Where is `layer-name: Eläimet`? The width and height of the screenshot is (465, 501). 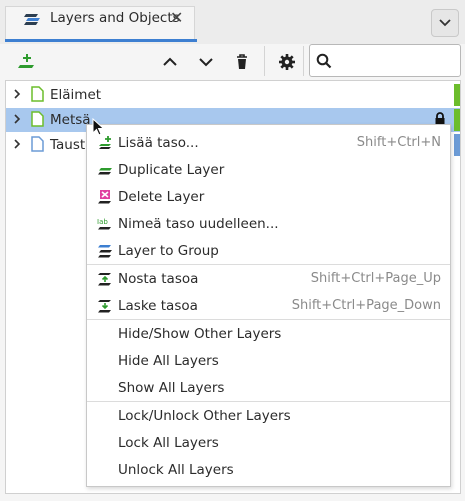 layer-name: Eläimet is located at coordinates (76, 95).